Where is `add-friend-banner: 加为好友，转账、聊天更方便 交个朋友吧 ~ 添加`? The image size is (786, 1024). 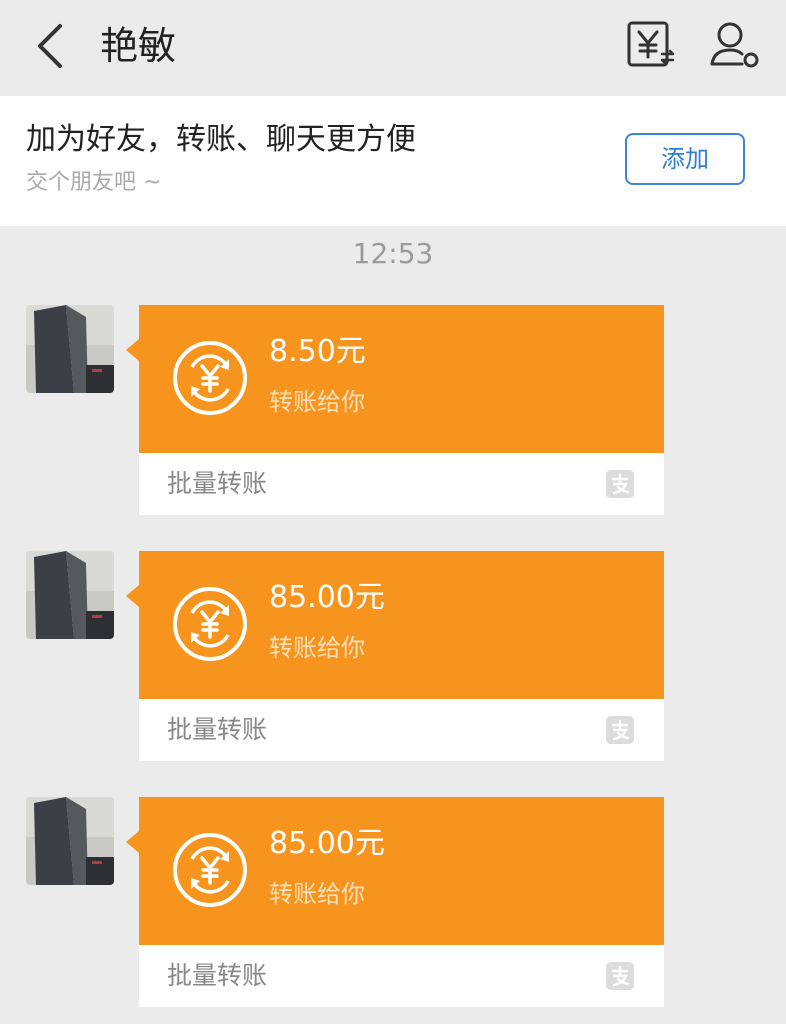
add-friend-banner: 加为好友，转账、聊天更方便 交个朋友吧 ~ 添加 is located at coordinates (393, 161).